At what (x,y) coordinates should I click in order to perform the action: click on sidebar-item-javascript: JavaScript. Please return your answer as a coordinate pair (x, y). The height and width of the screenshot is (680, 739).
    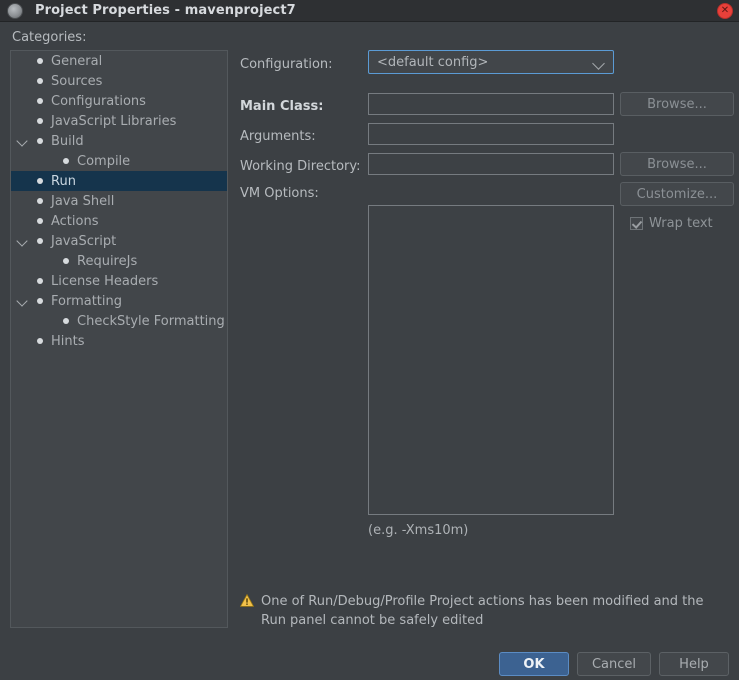
    Looking at the image, I should click on (119, 241).